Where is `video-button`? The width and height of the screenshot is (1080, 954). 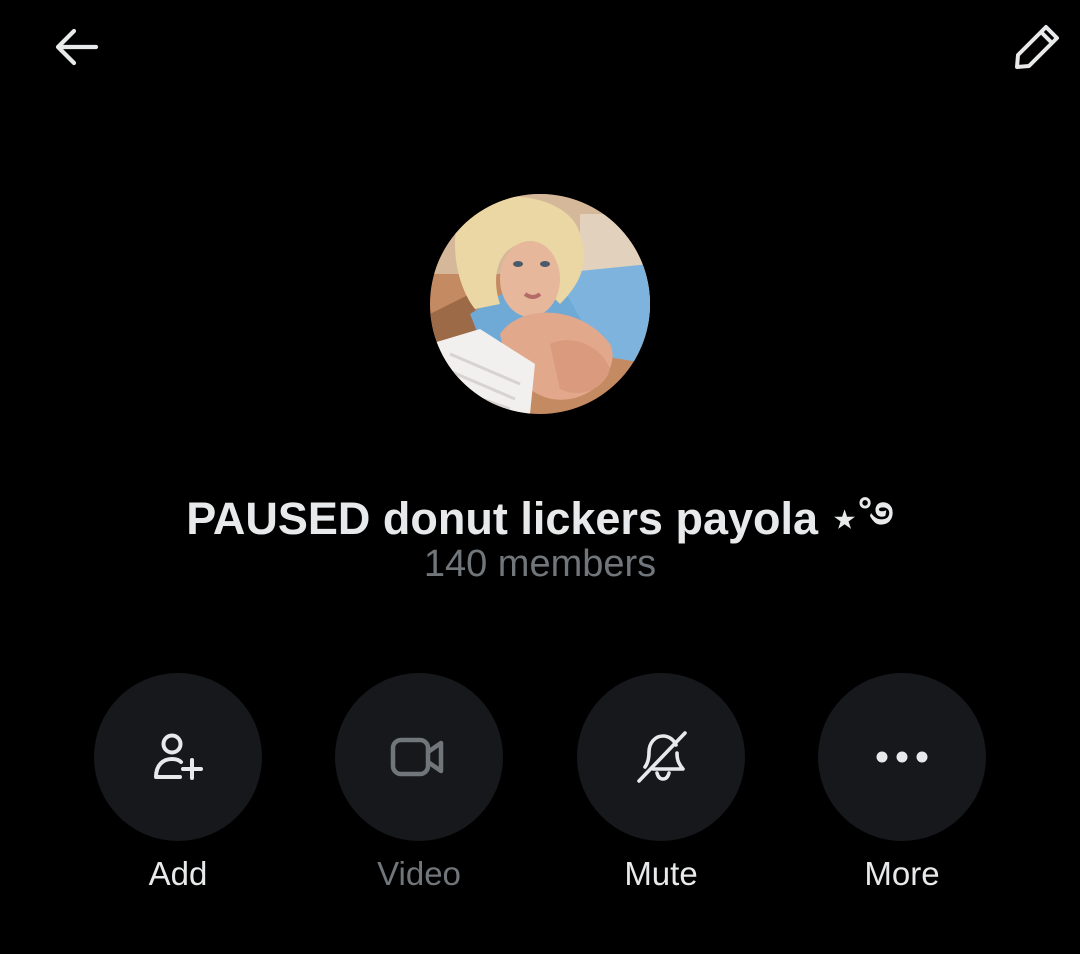
video-button is located at coordinates (419, 757).